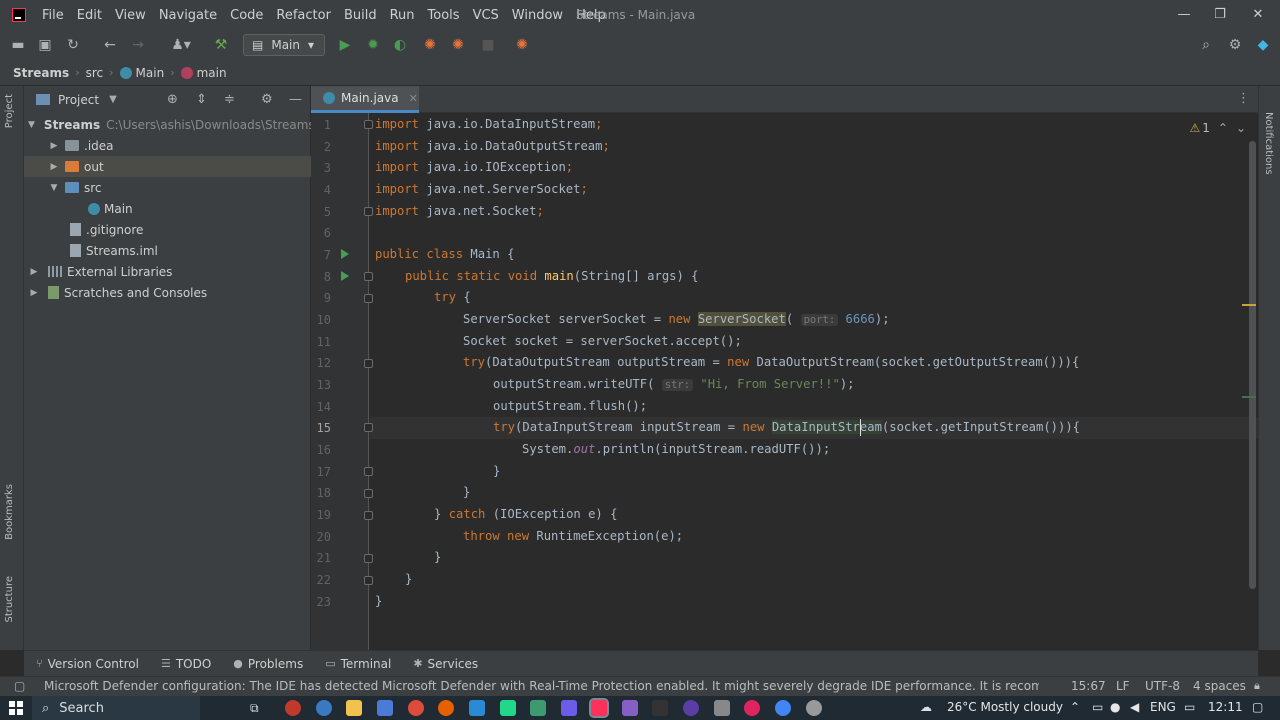 The height and width of the screenshot is (720, 1280). Describe the element at coordinates (458, 45) in the screenshot. I see `attach-profiler-icon: ✺` at that location.